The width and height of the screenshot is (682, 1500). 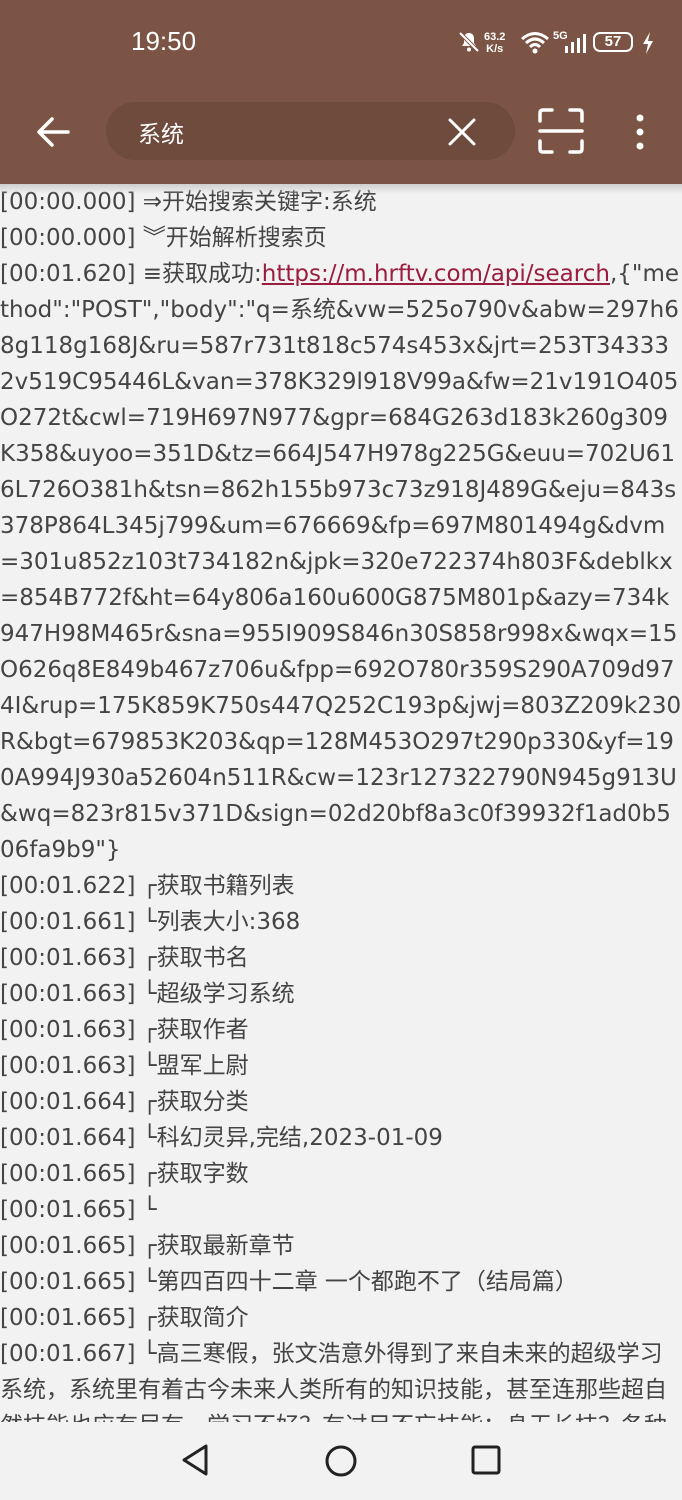 What do you see at coordinates (192, 1174) in the screenshot?
I see `log-text: ┌获取字数` at bounding box center [192, 1174].